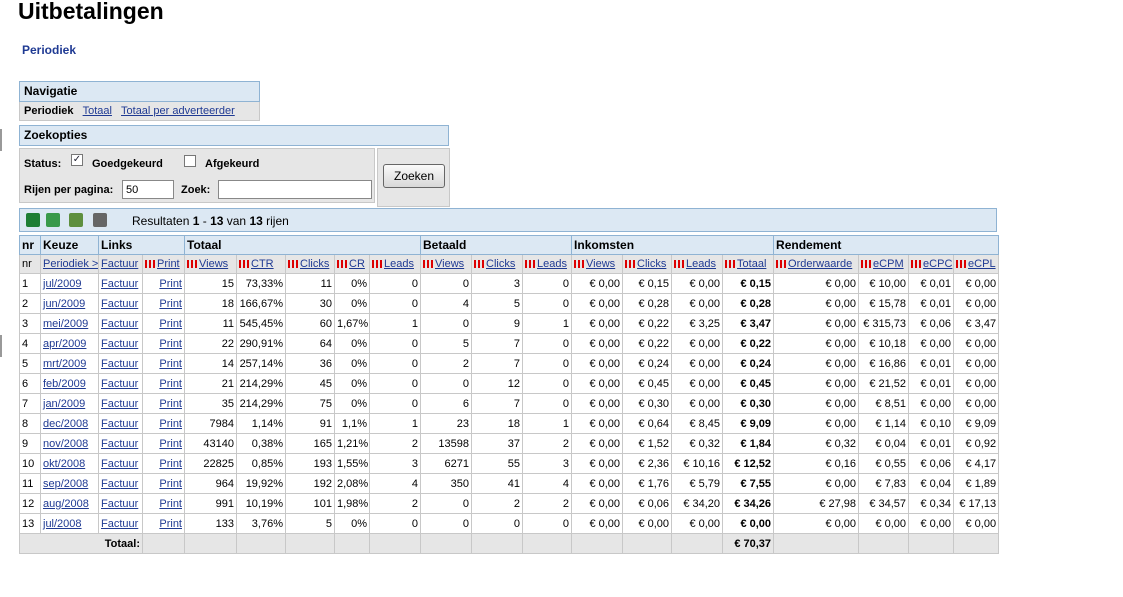  I want to click on column-sort-link: Periodiek >, so click(70, 264).